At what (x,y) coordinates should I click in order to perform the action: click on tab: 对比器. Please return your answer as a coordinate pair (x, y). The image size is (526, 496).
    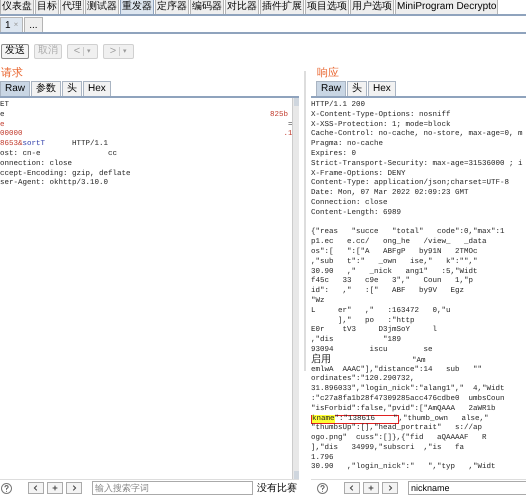
    Looking at the image, I should click on (242, 7).